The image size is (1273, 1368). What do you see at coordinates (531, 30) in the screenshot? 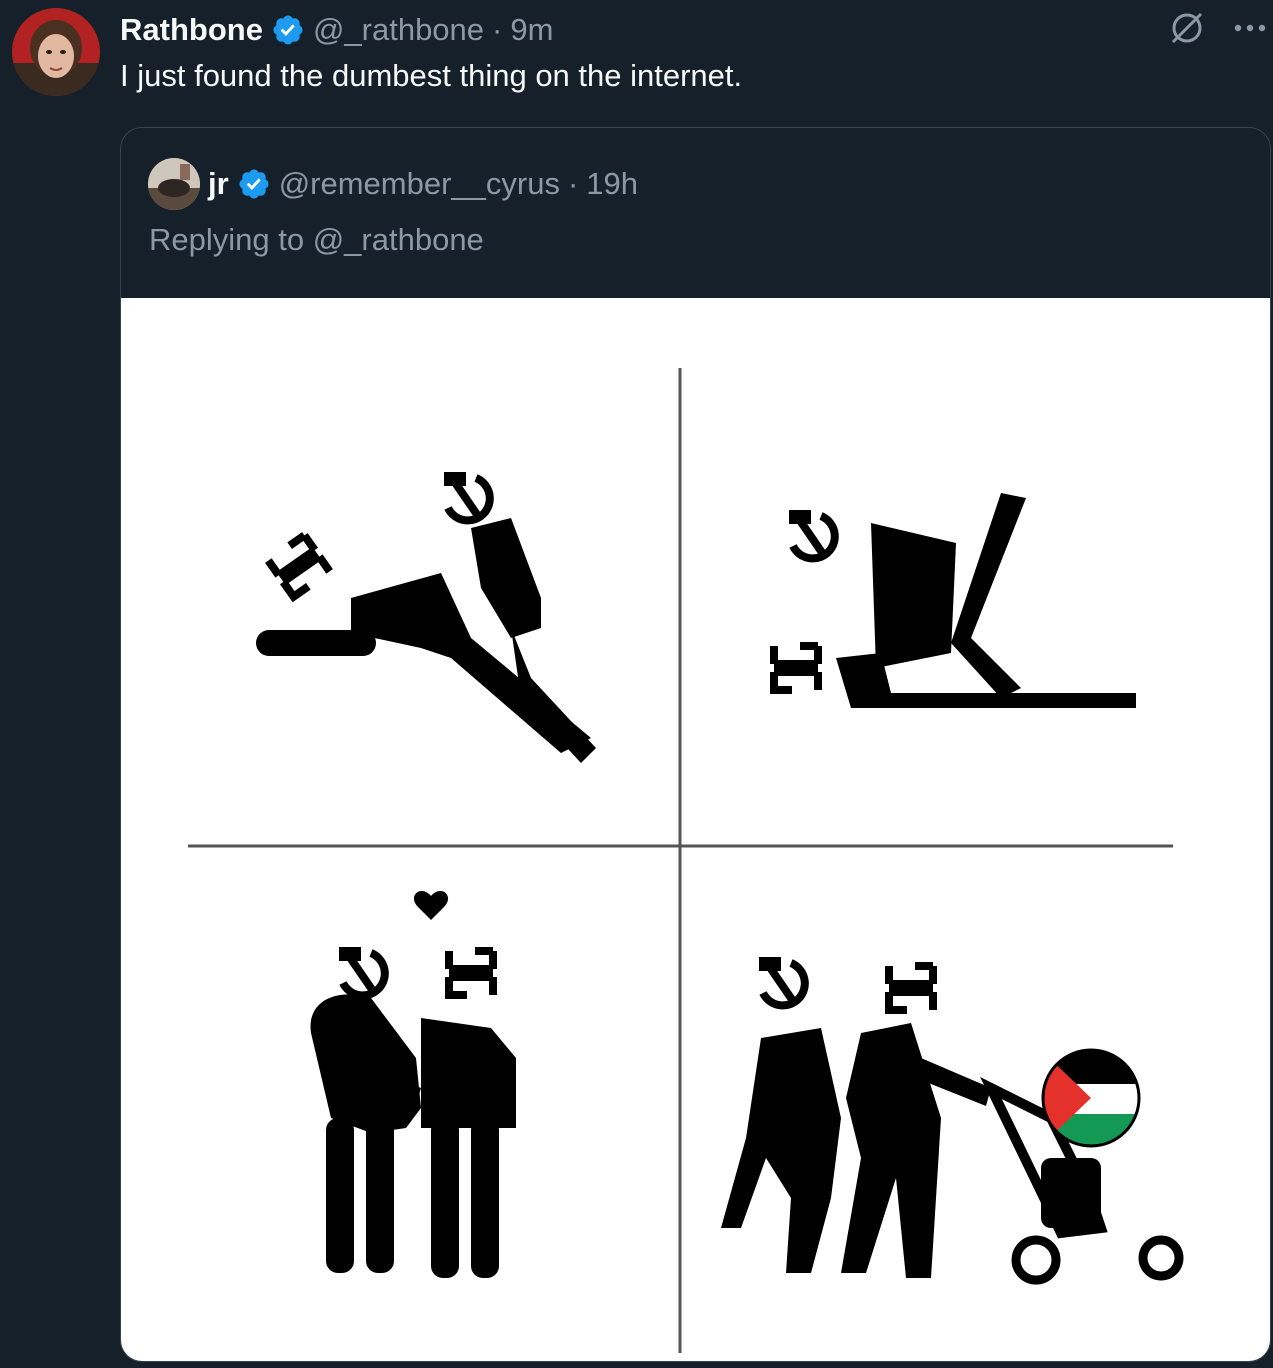
I see `tweet-time: 9m` at bounding box center [531, 30].